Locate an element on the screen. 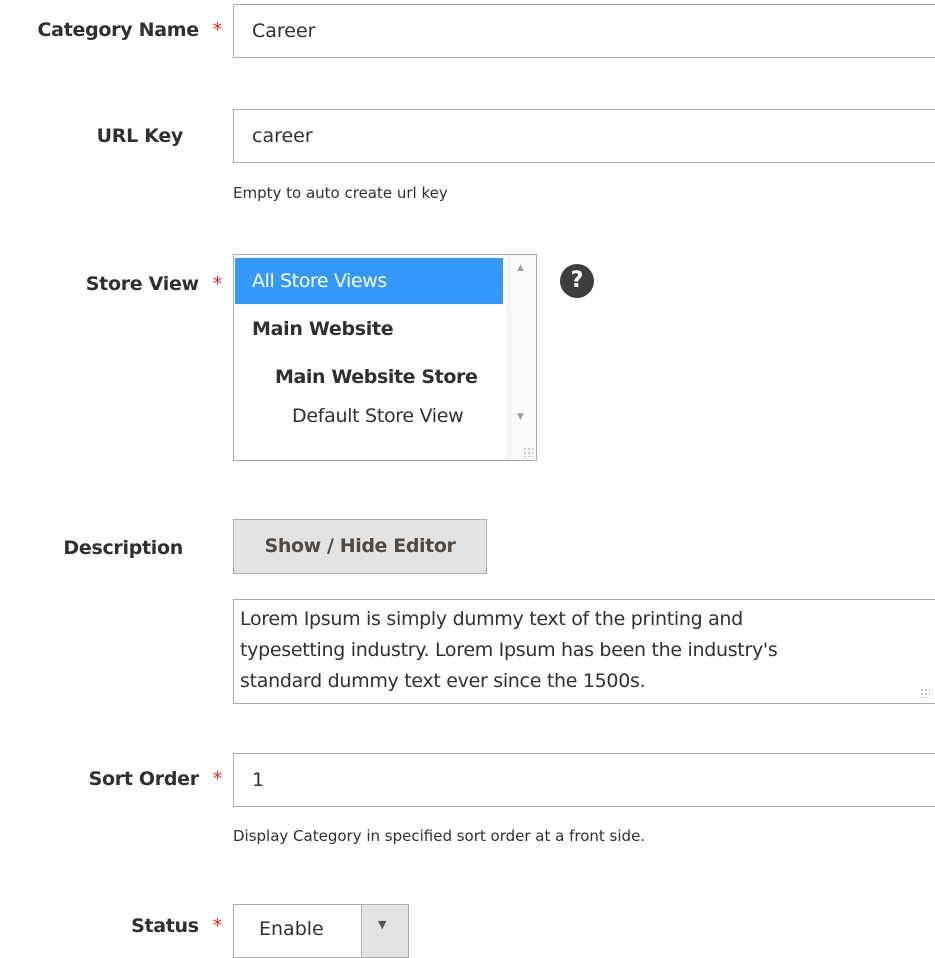 This screenshot has width=935, height=958. scroll-up-arrow-icon: ▲ is located at coordinates (520, 268).